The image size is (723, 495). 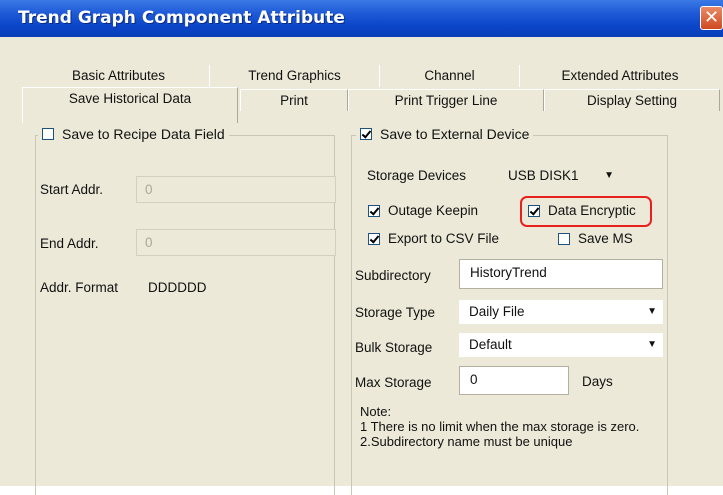 I want to click on close-icon: ✕, so click(x=711, y=17).